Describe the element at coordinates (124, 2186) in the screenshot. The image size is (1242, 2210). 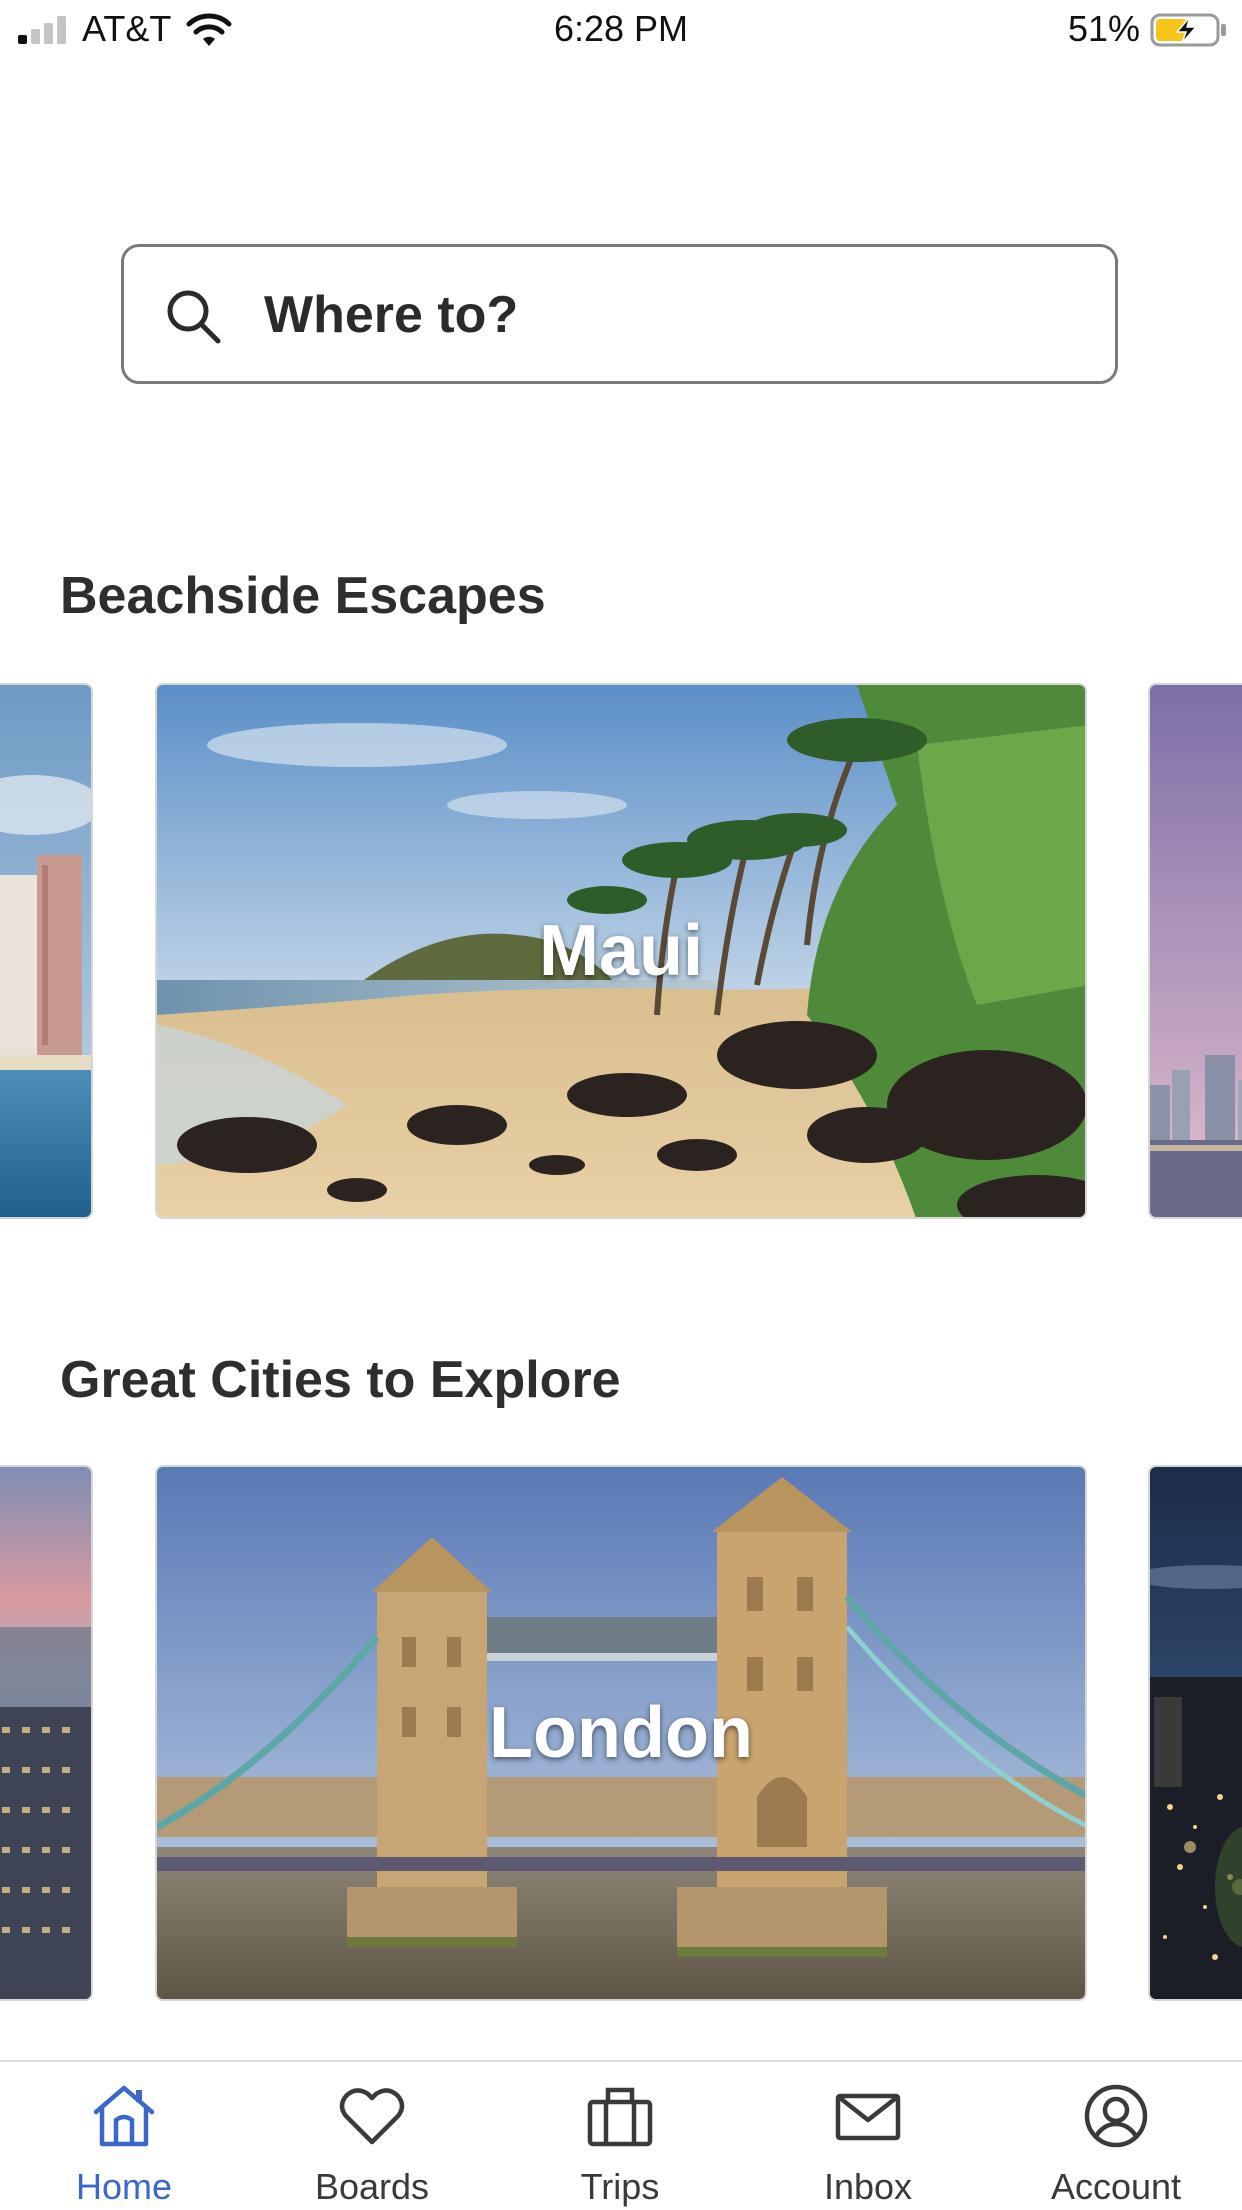
I see `tab-label-home: Home` at that location.